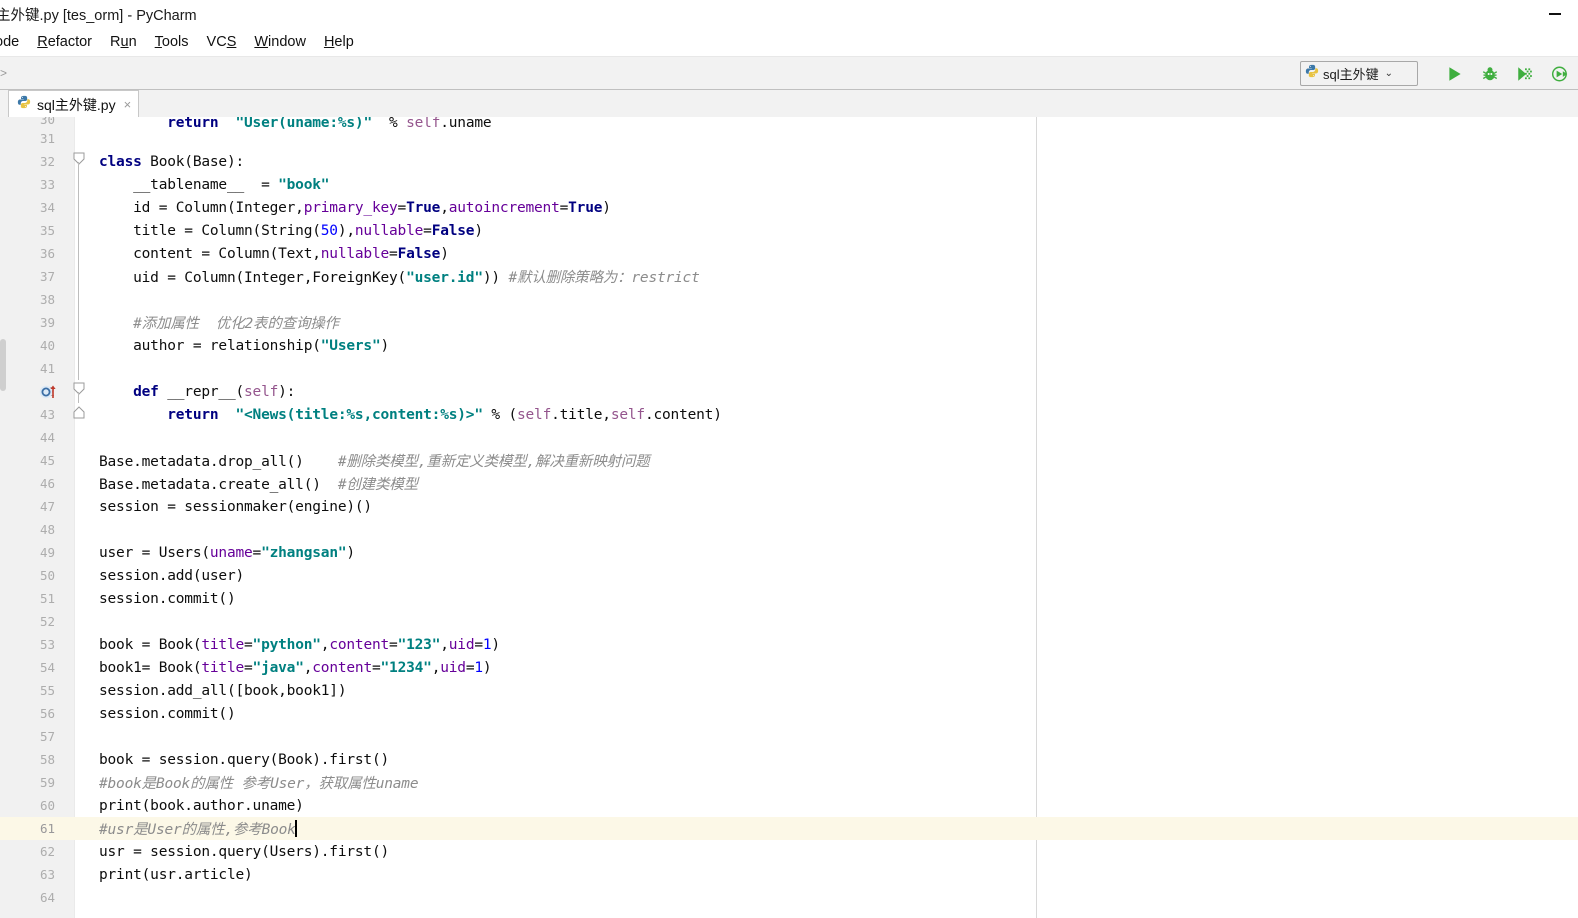 The image size is (1578, 918). I want to click on code-line: 44, so click(789, 437).